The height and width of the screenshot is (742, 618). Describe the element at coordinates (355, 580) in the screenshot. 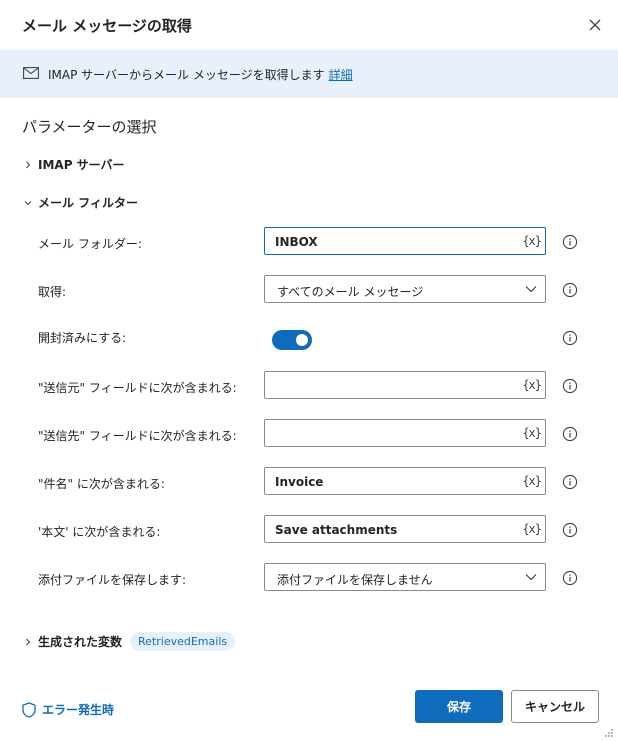

I see `attachments-value: 添付ファイルを保存しません` at that location.